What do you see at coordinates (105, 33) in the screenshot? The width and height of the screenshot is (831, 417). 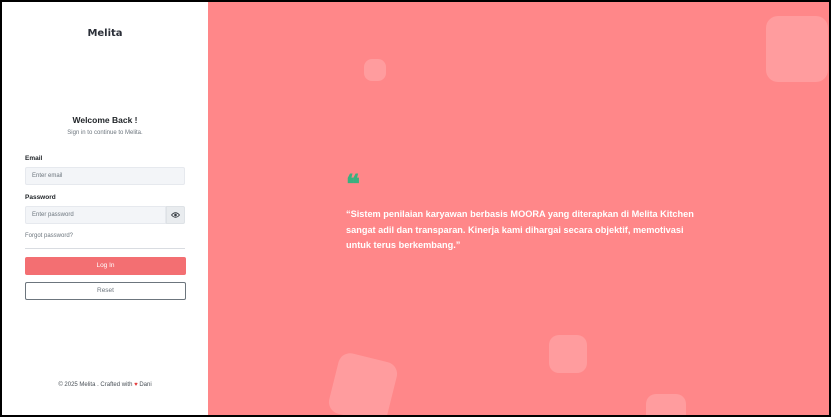 I see `brand-logo: Melita` at bounding box center [105, 33].